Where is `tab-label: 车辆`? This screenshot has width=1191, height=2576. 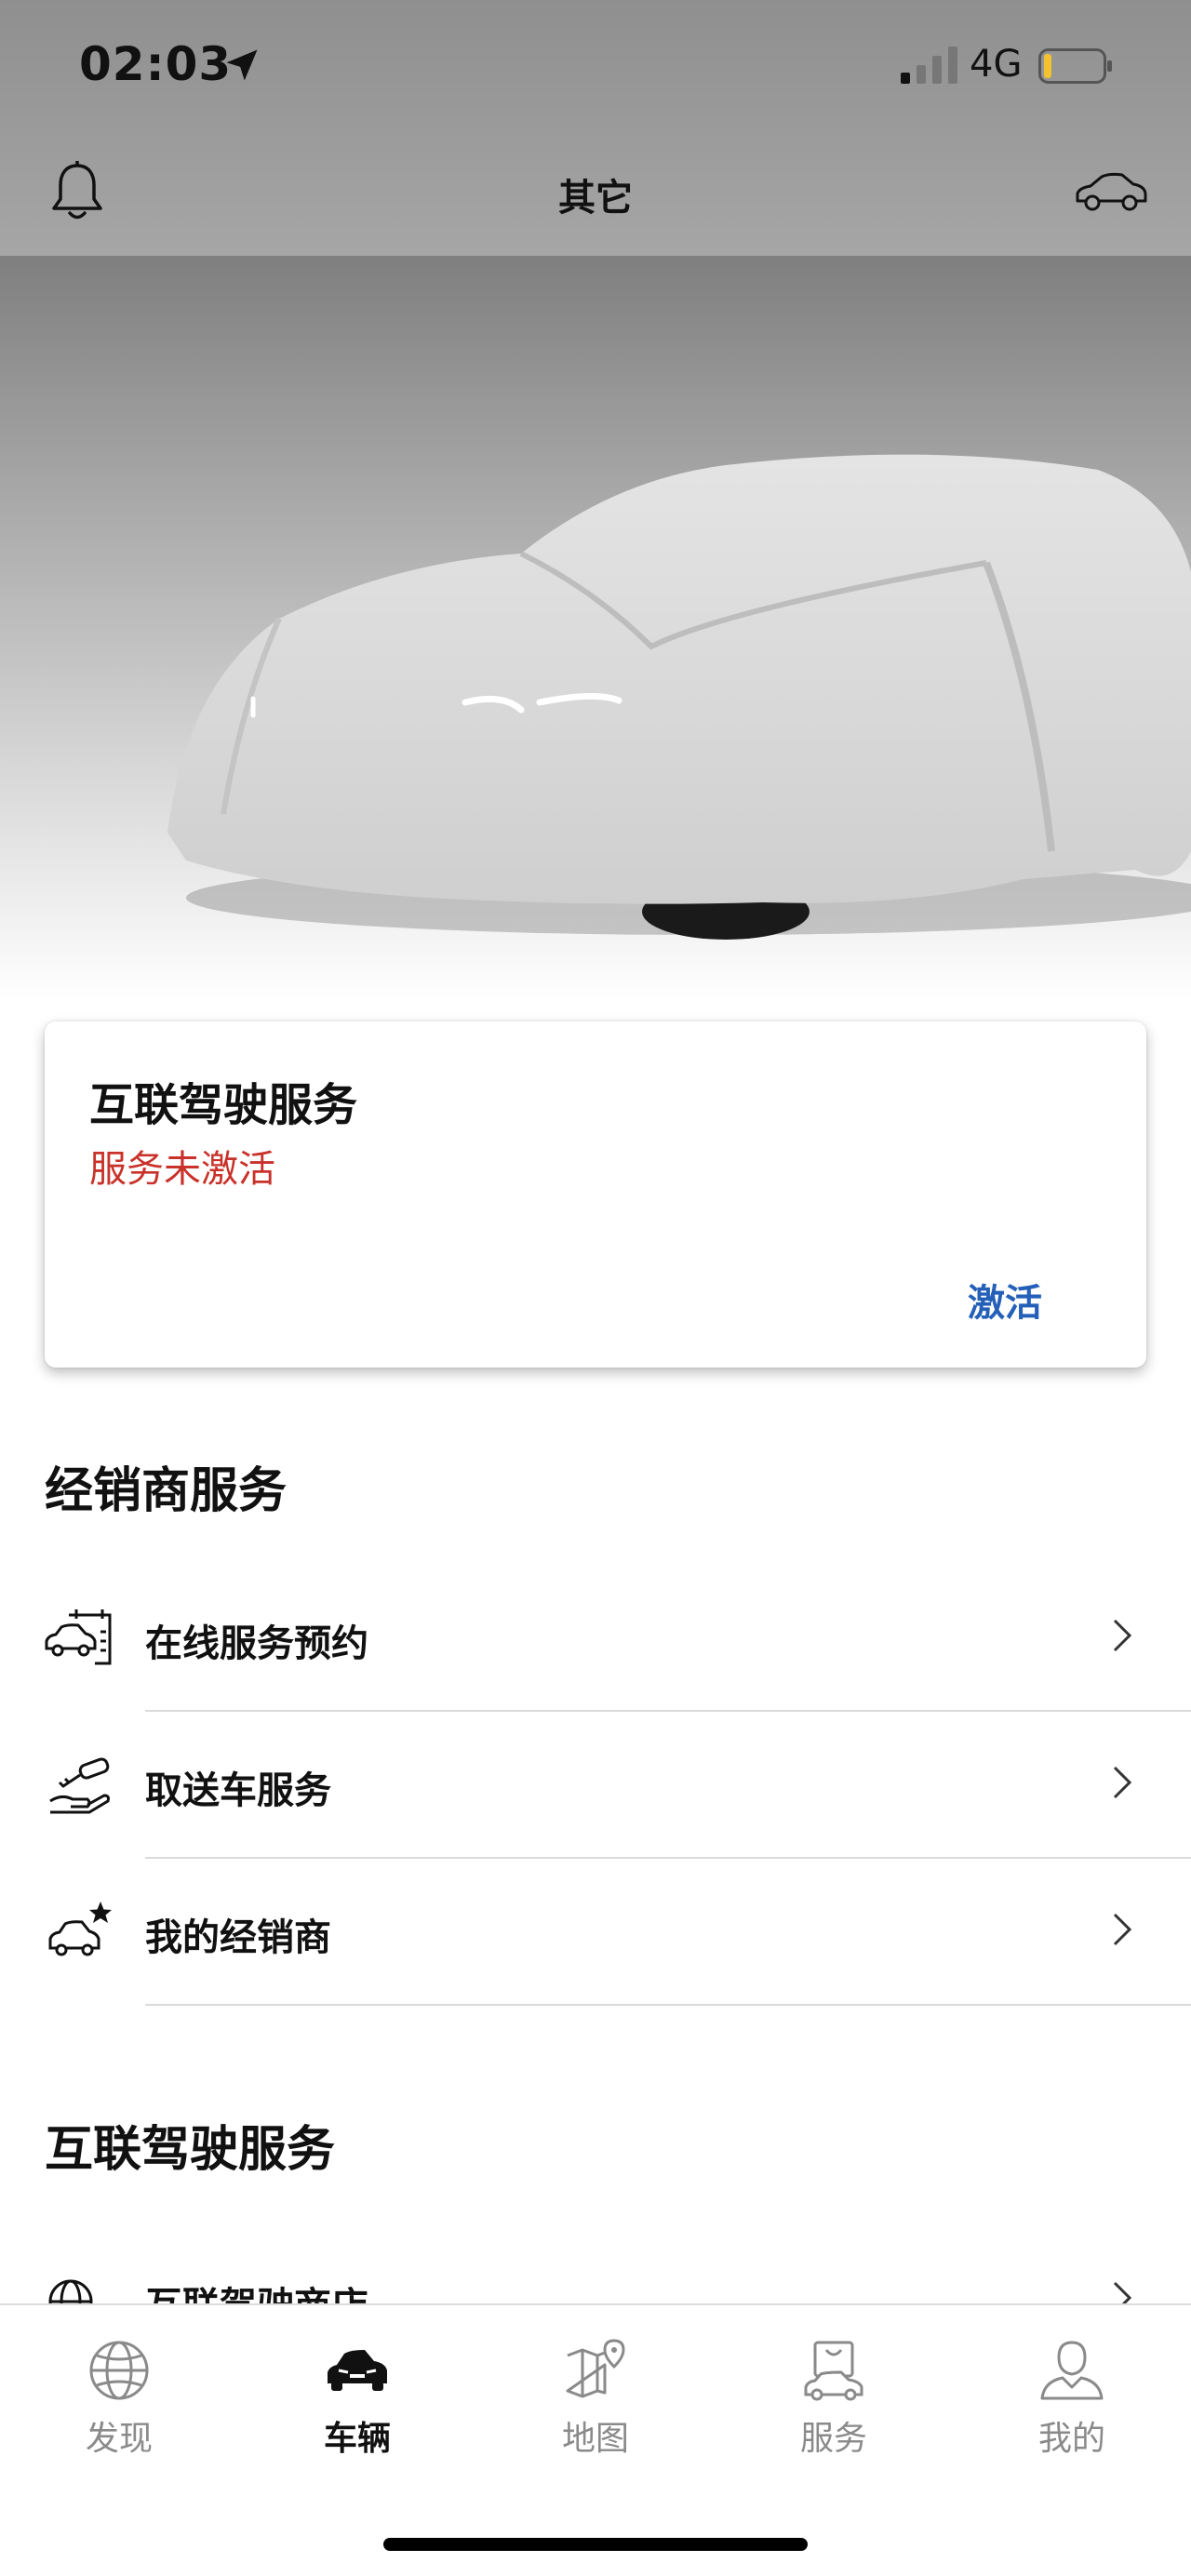
tab-label: 车辆 is located at coordinates (357, 2439).